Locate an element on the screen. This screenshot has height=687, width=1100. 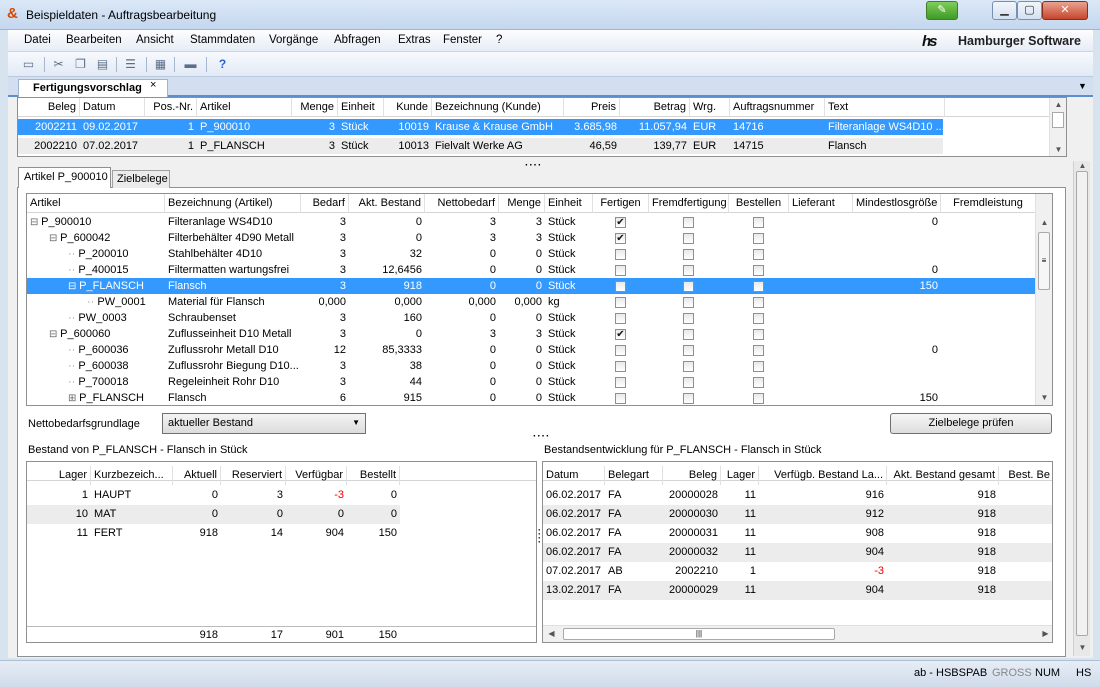
orders-vscrollbar: ▲ ▼ is located at coordinates (1057, 127).